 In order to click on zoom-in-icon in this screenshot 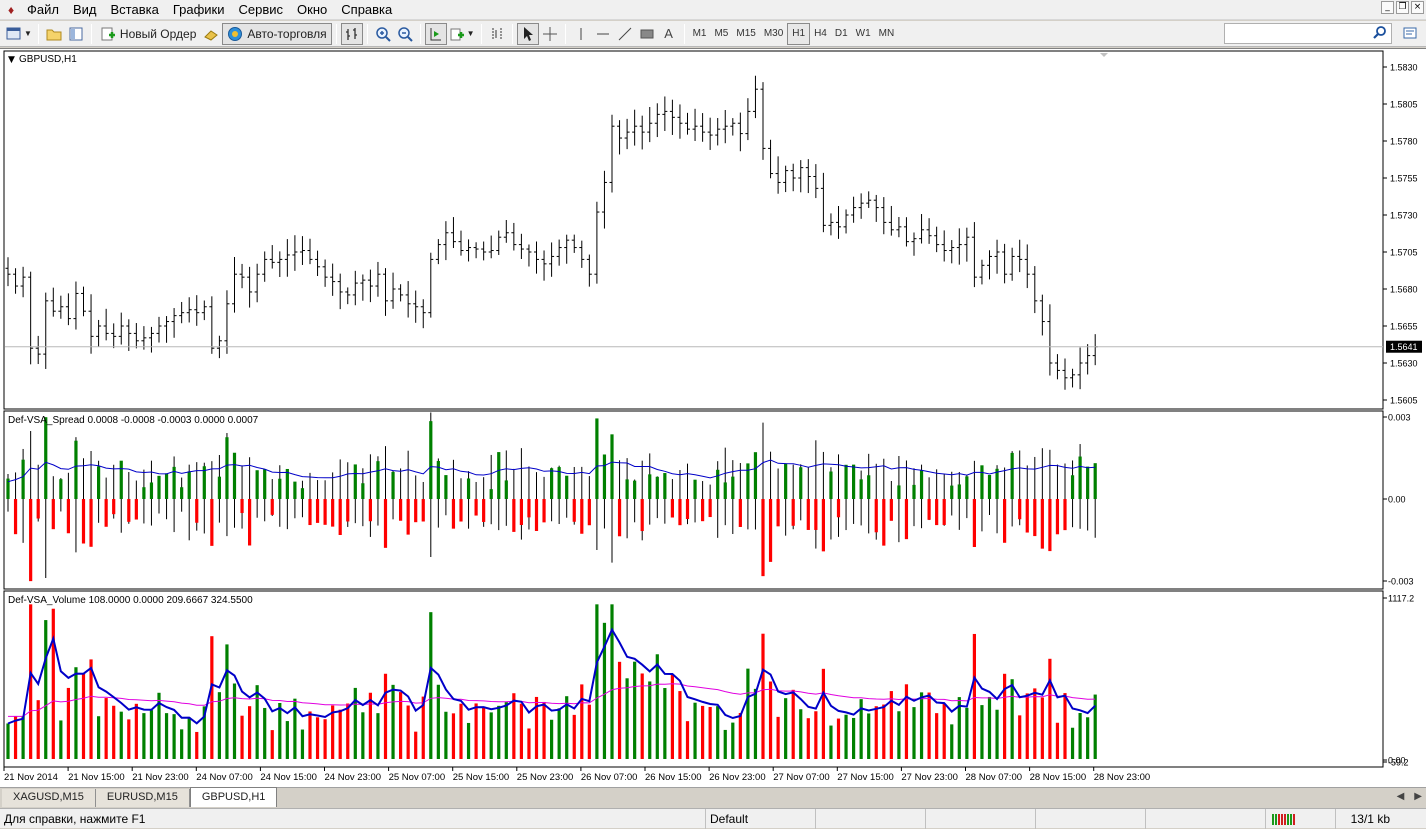, I will do `click(383, 34)`.